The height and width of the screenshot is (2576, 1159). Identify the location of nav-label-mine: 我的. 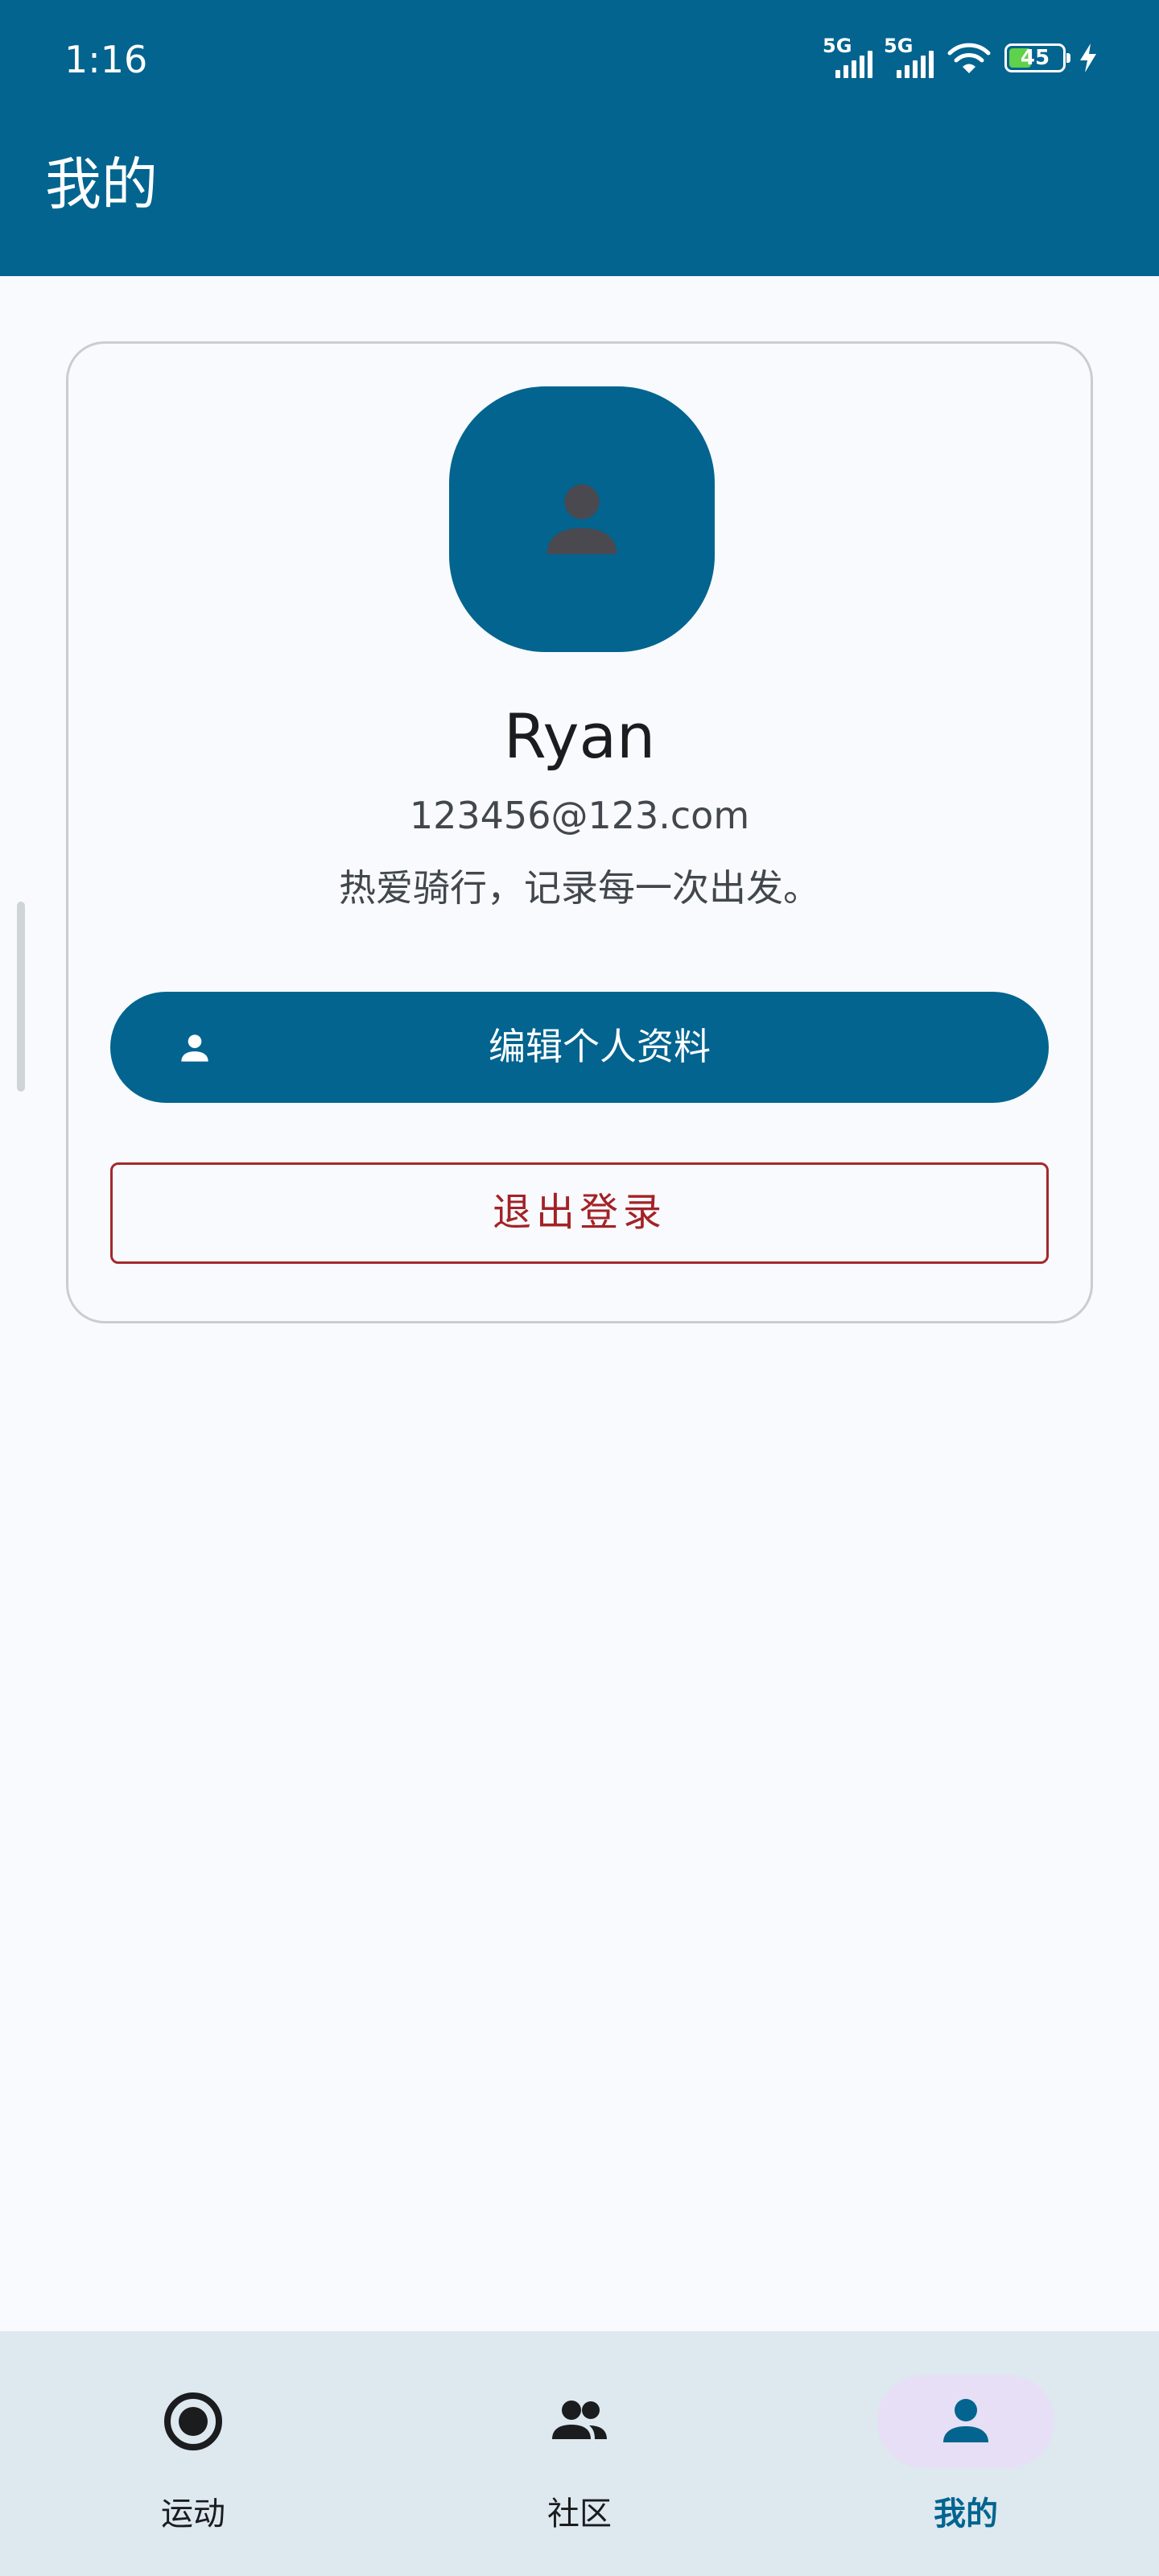
(966, 2514).